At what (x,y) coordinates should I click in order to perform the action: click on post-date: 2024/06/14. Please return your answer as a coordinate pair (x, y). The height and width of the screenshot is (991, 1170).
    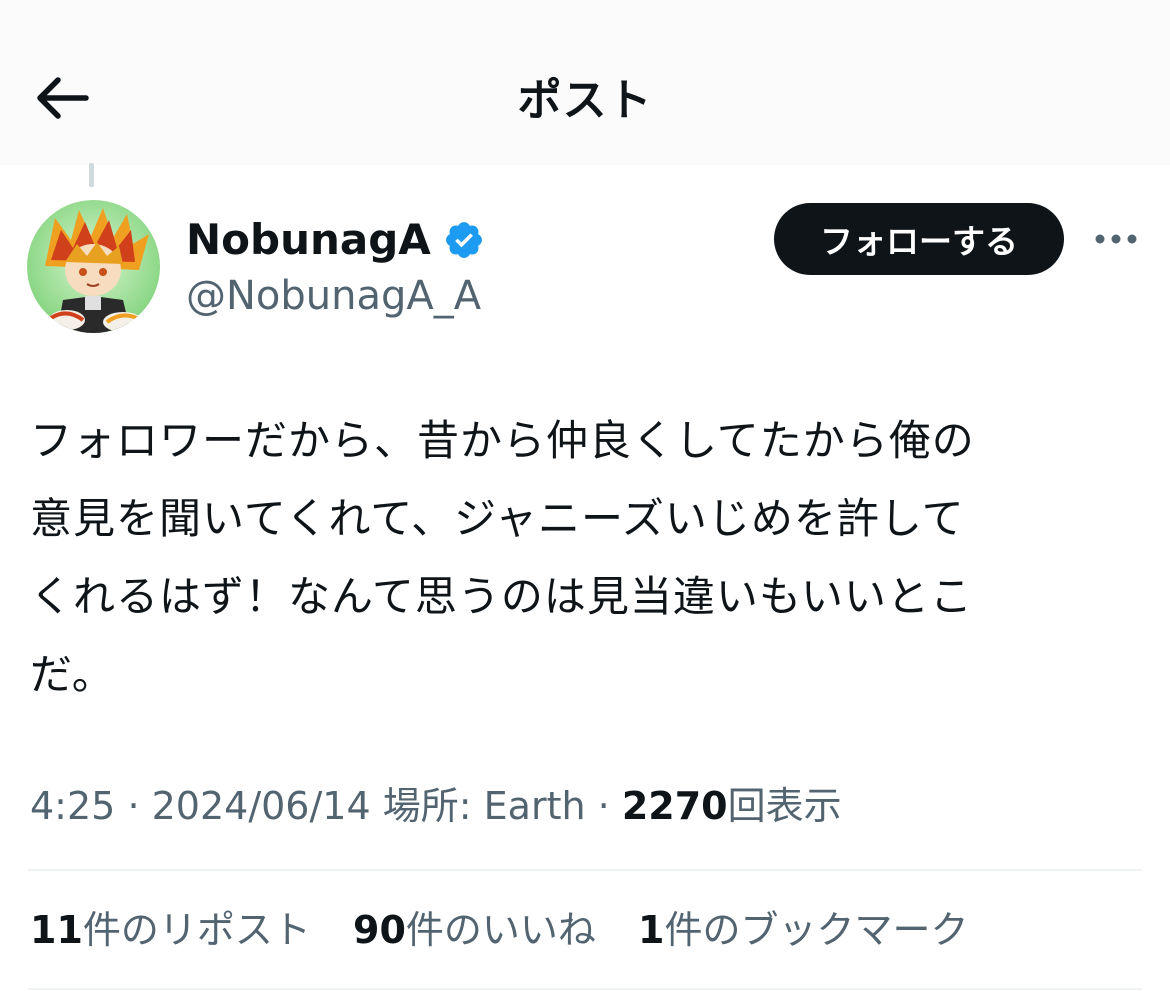
    Looking at the image, I should click on (261, 806).